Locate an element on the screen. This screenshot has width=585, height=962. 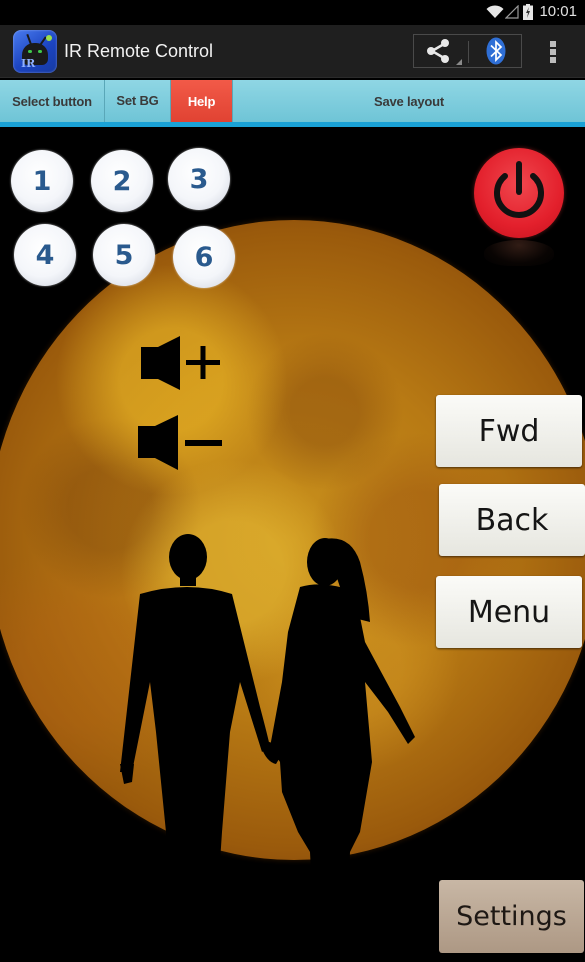
volume-down-icon is located at coordinates (180, 442).